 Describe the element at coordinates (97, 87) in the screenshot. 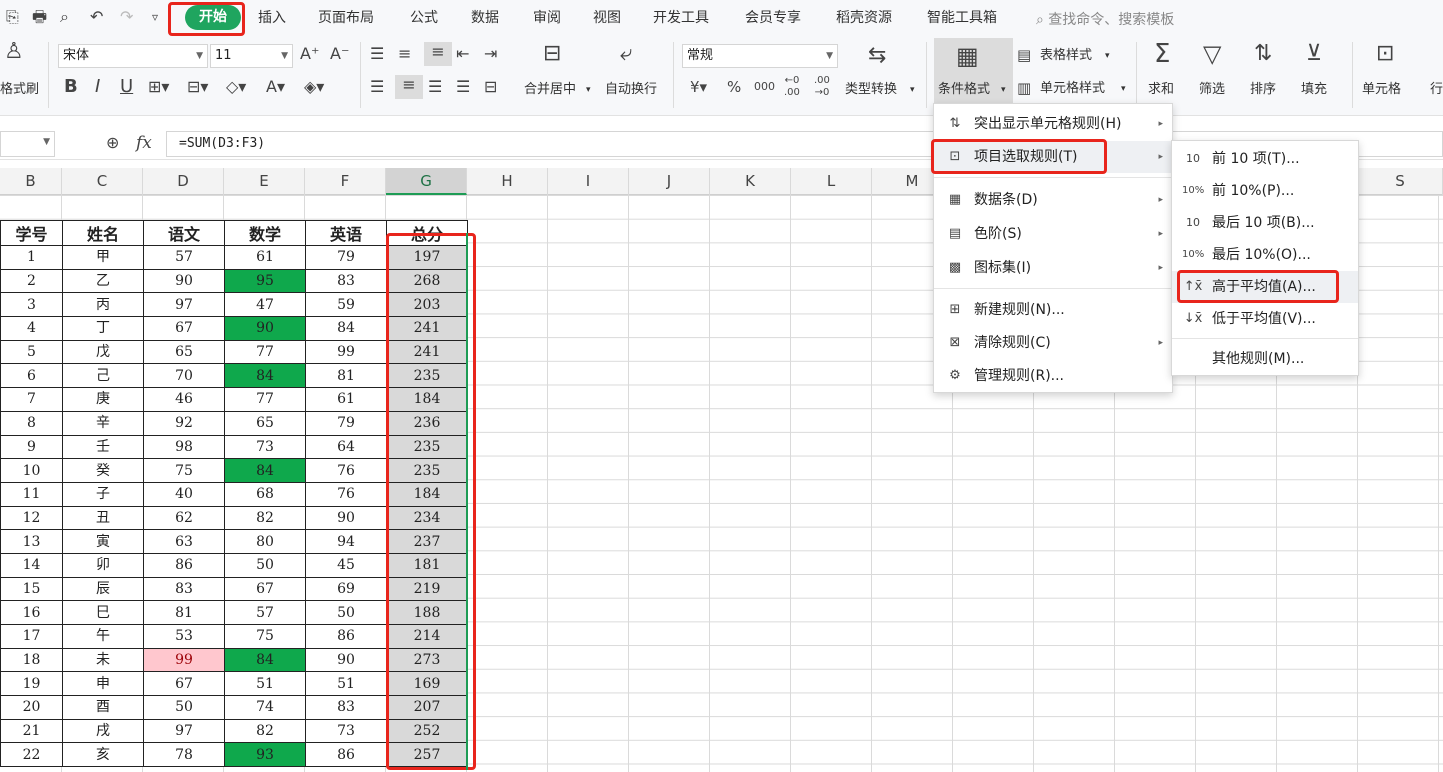

I see `italic-icon: I` at that location.